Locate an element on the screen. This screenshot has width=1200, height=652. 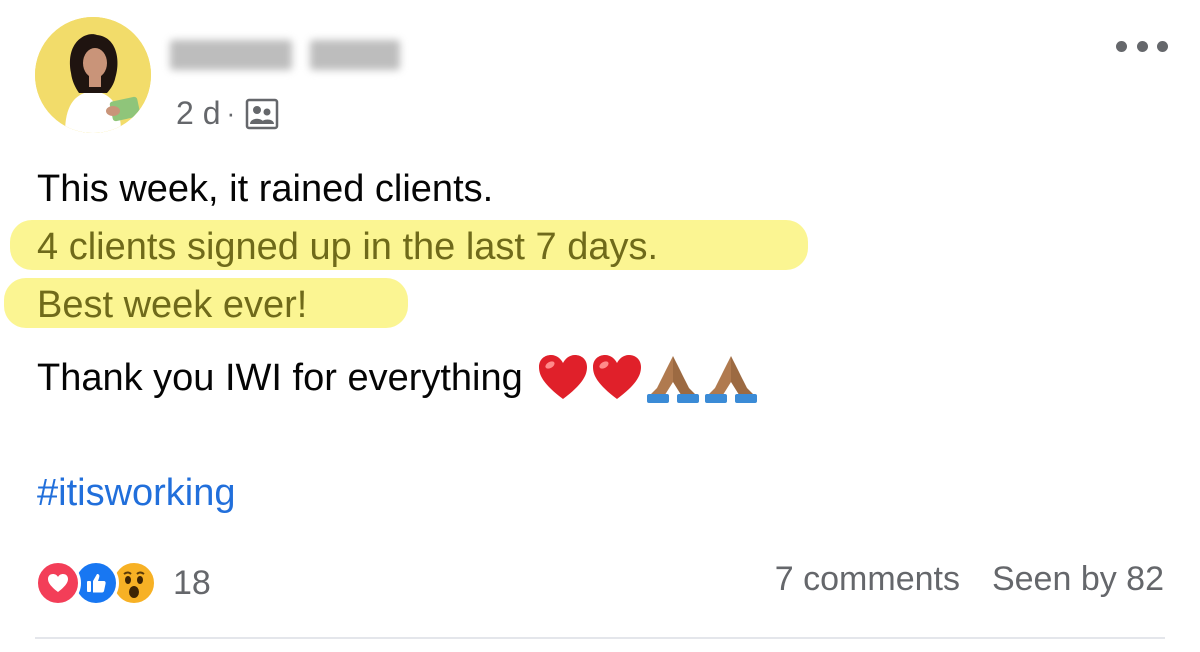
group-icon is located at coordinates (262, 114).